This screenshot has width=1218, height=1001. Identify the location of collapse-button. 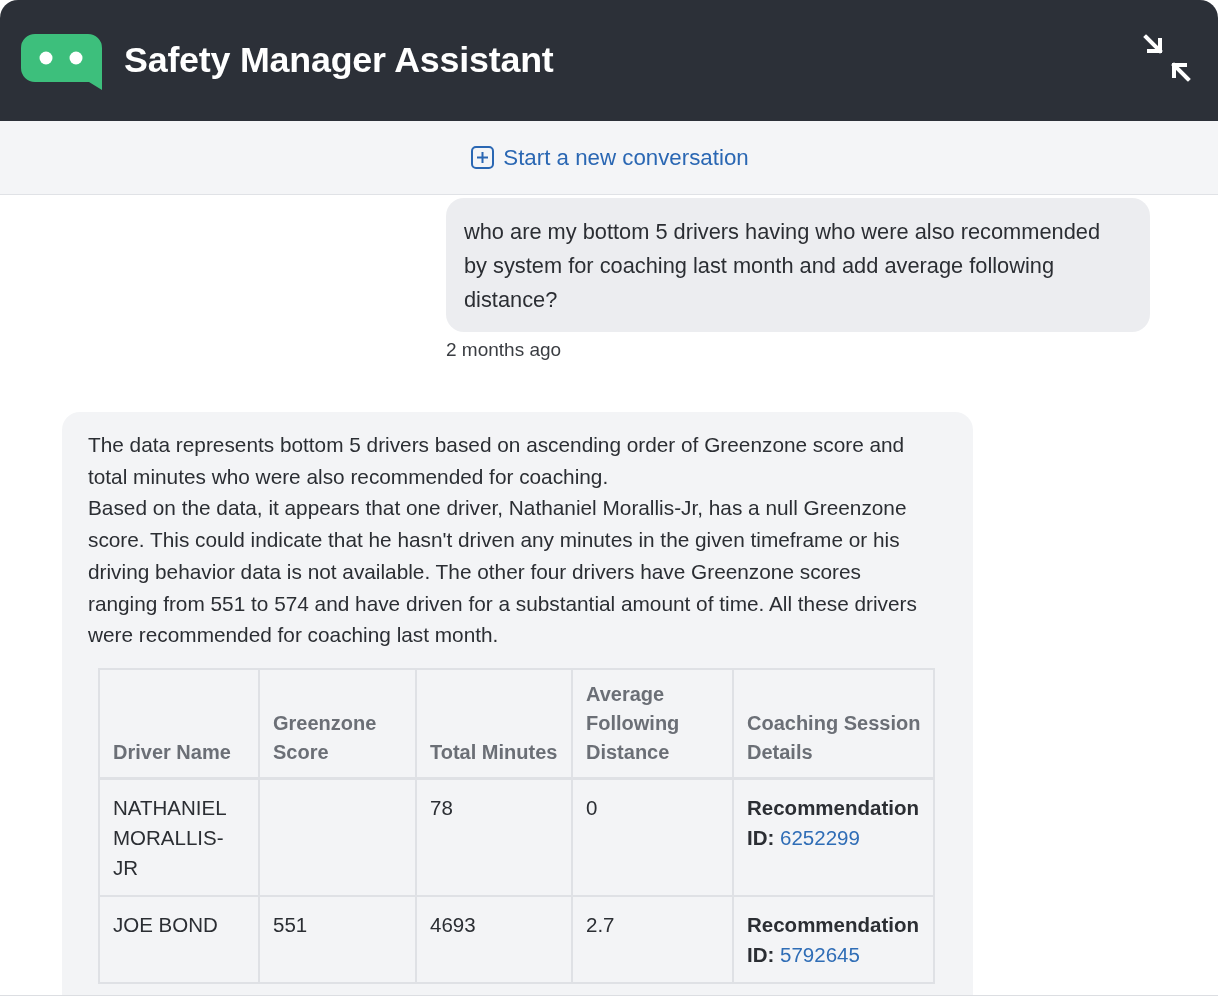
(1167, 57).